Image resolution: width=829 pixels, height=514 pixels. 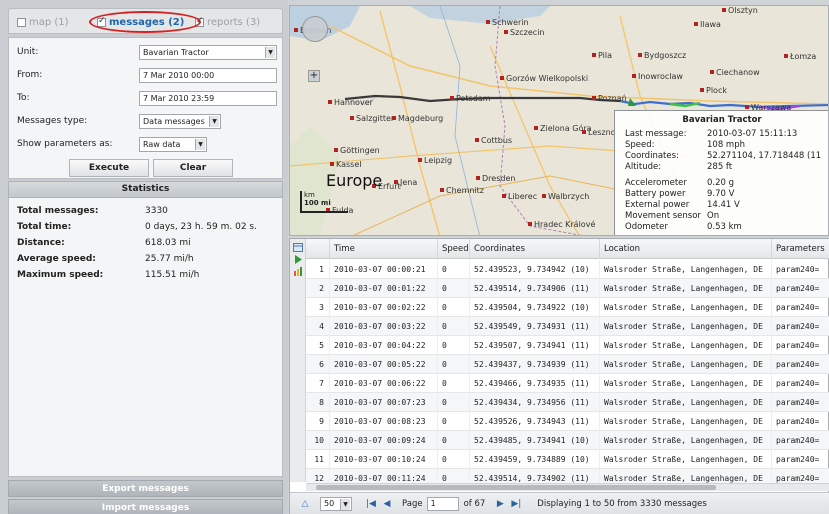 What do you see at coordinates (535, 249) in the screenshot?
I see `col-header-coordinates: Coordinates` at bounding box center [535, 249].